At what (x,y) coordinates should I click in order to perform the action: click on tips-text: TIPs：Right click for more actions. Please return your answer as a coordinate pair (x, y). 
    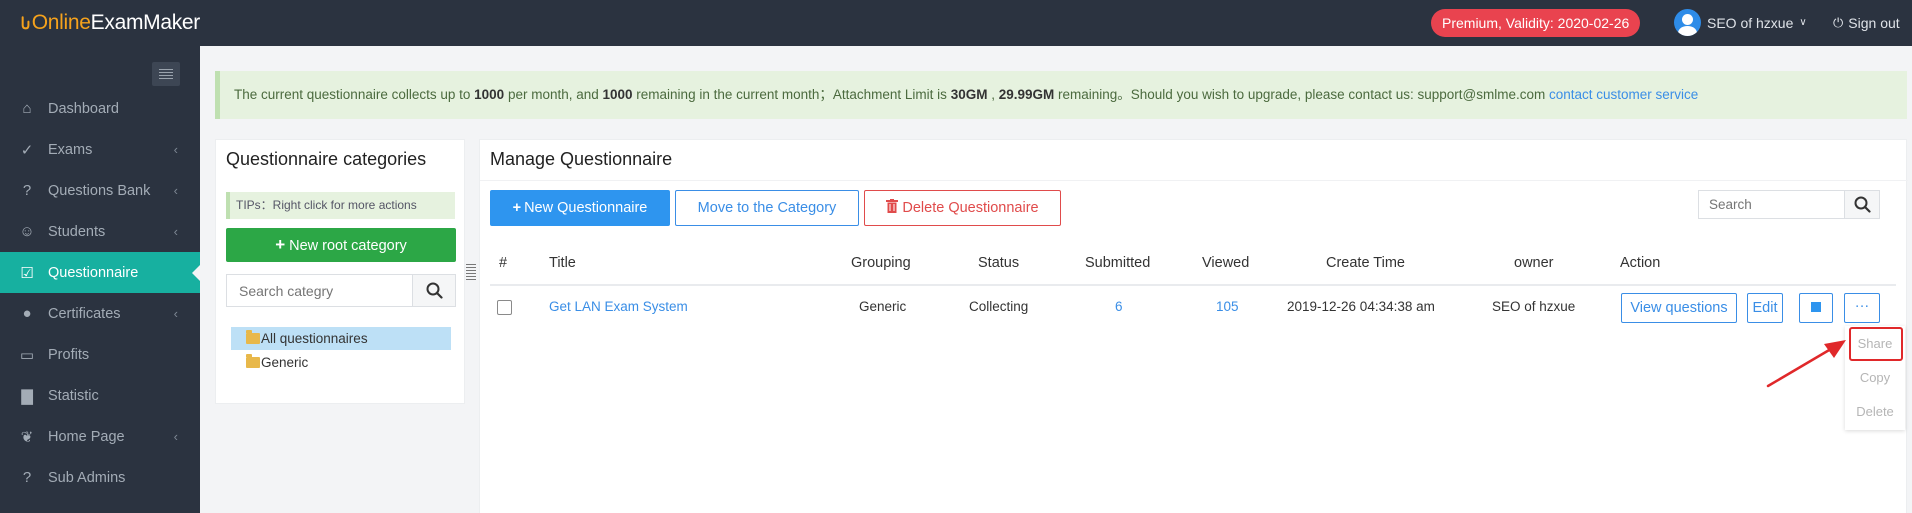
    Looking at the image, I should click on (340, 205).